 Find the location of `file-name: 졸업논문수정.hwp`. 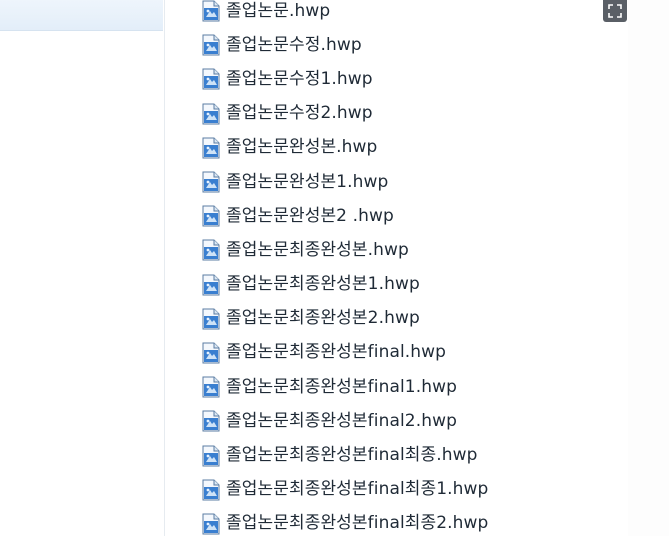

file-name: 졸업논문수정.hwp is located at coordinates (294, 44).